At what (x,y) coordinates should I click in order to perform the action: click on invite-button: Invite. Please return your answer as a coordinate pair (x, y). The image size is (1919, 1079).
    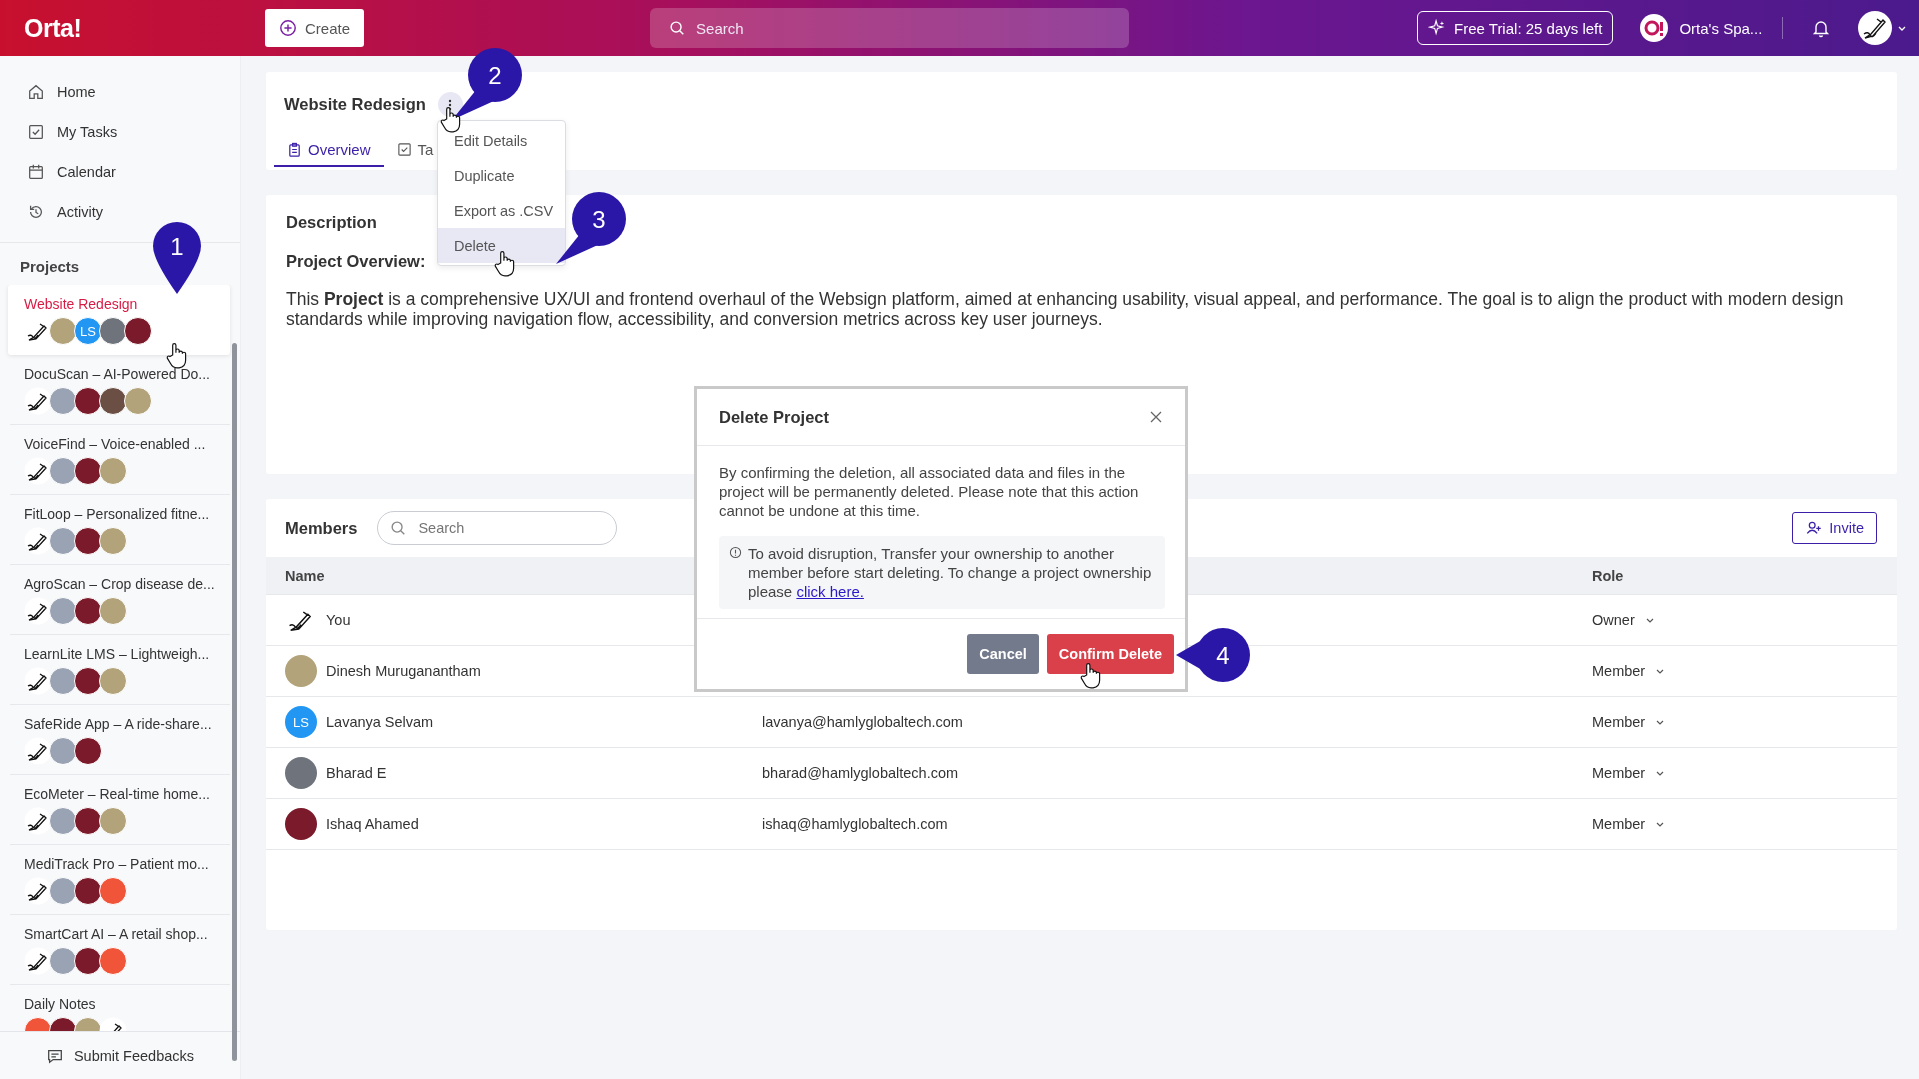
    Looking at the image, I should click on (1834, 528).